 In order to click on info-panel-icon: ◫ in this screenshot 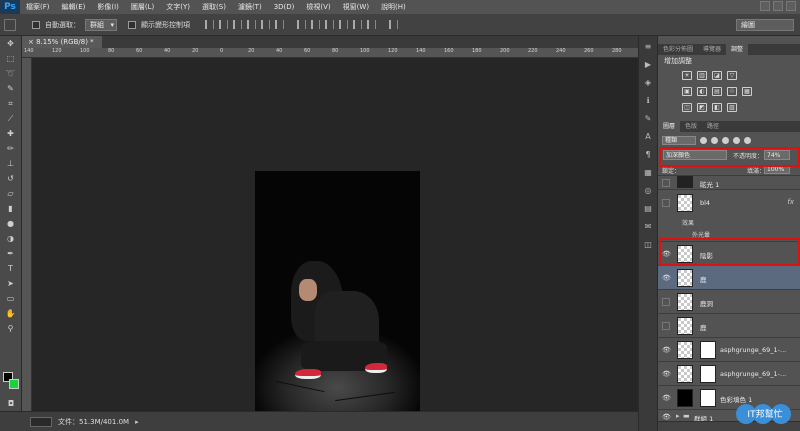, I will do `click(648, 245)`.